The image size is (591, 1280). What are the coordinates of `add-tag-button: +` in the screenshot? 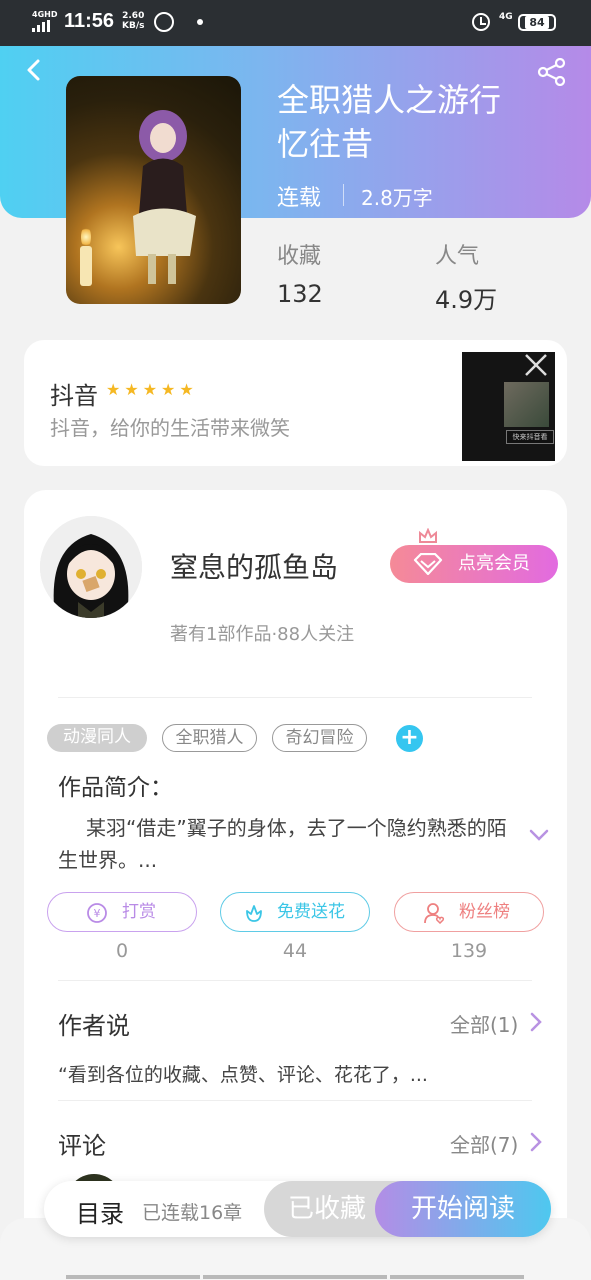 It's located at (409, 738).